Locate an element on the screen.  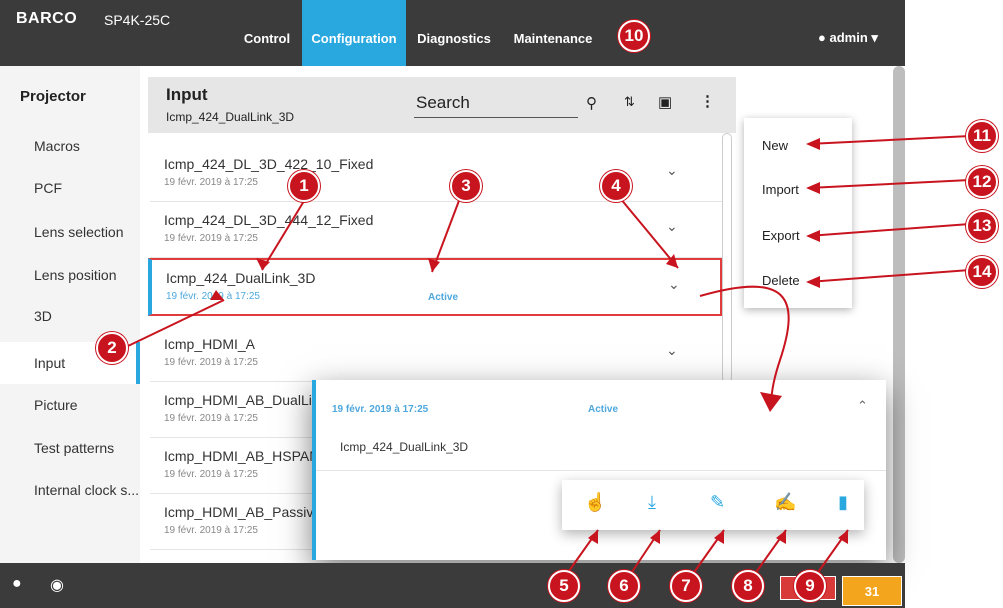
callout-badge: 11 is located at coordinates (982, 136).